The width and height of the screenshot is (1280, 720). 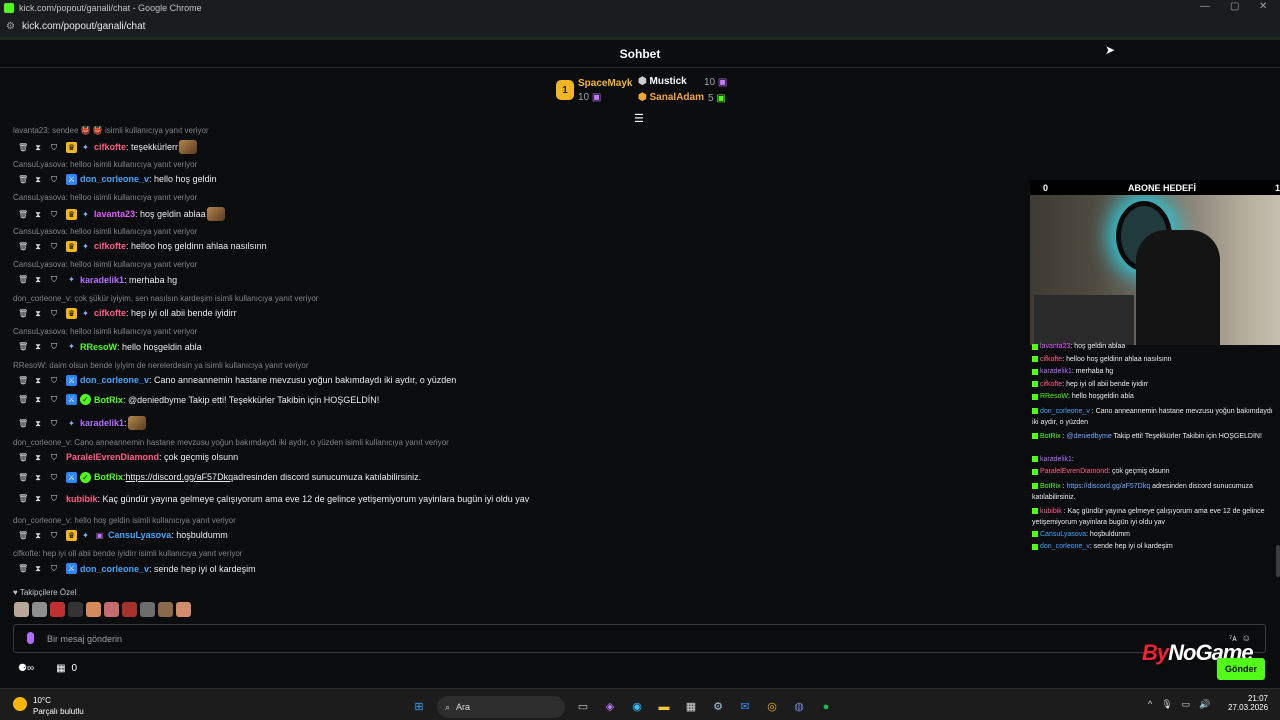 What do you see at coordinates (1150, 704) in the screenshot?
I see `chevron-up-icon: ^` at bounding box center [1150, 704].